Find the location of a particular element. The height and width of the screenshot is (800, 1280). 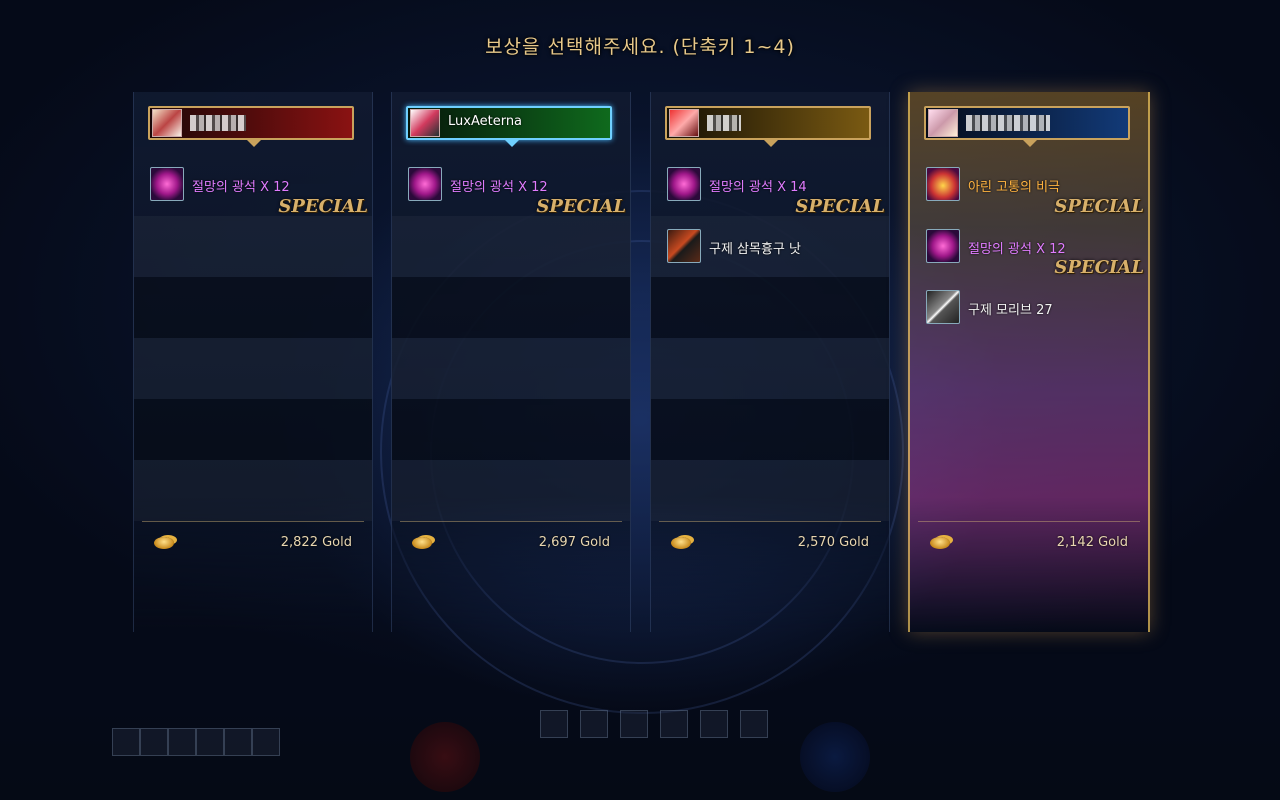

player-header: LuxAeterna is located at coordinates (509, 126).